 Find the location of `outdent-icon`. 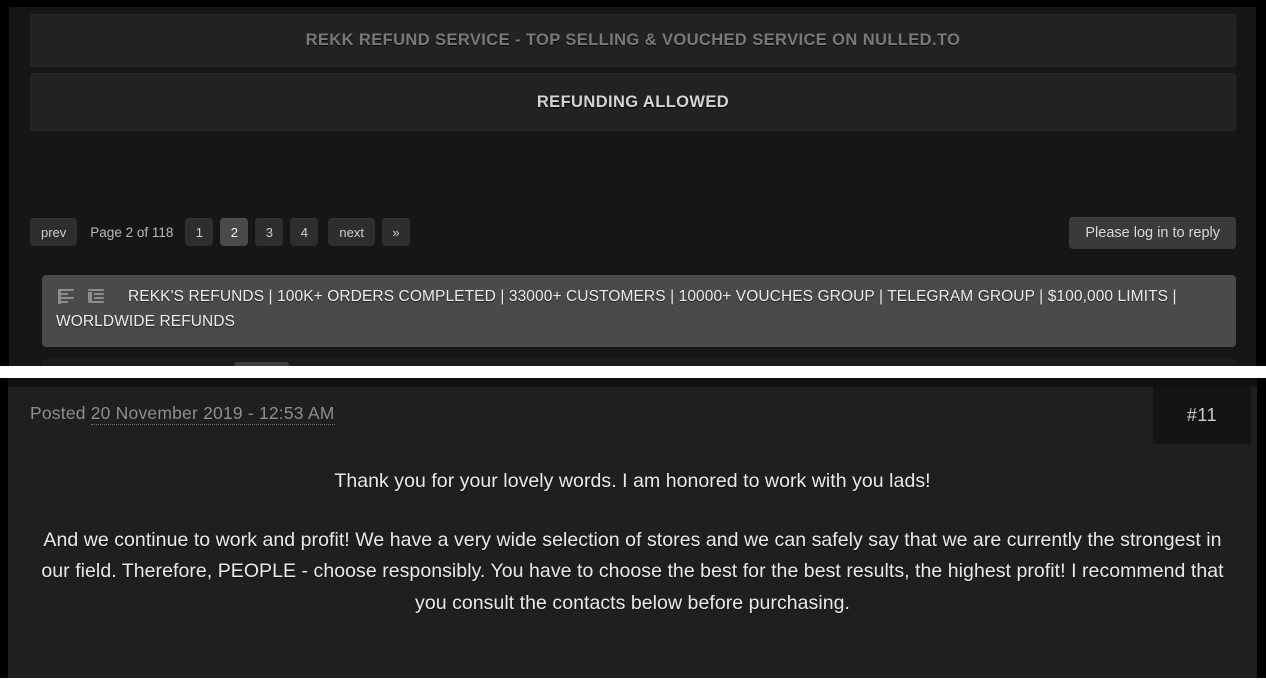

outdent-icon is located at coordinates (96, 296).